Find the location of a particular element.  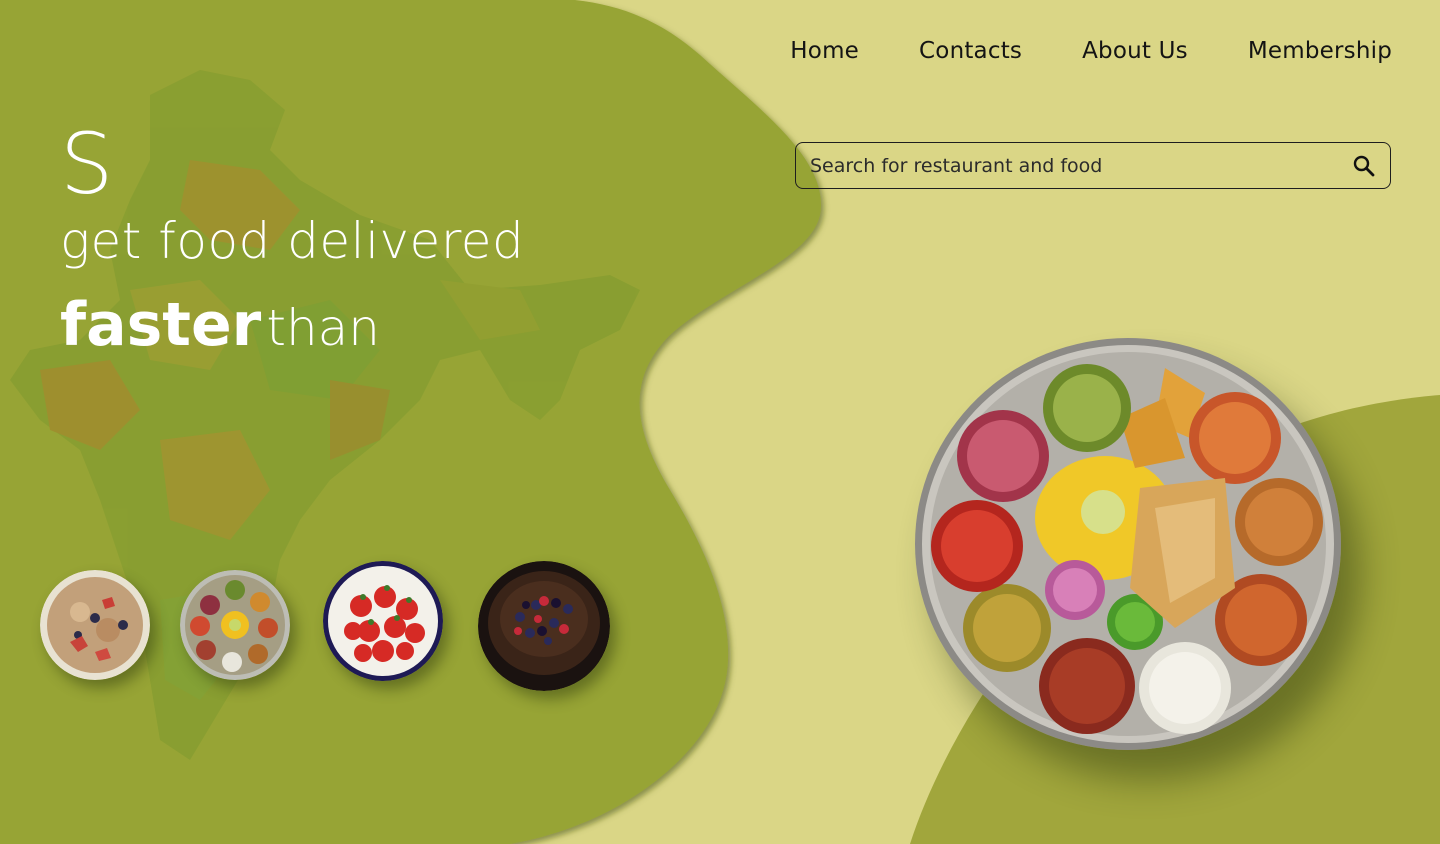

search-icon is located at coordinates (1364, 166).